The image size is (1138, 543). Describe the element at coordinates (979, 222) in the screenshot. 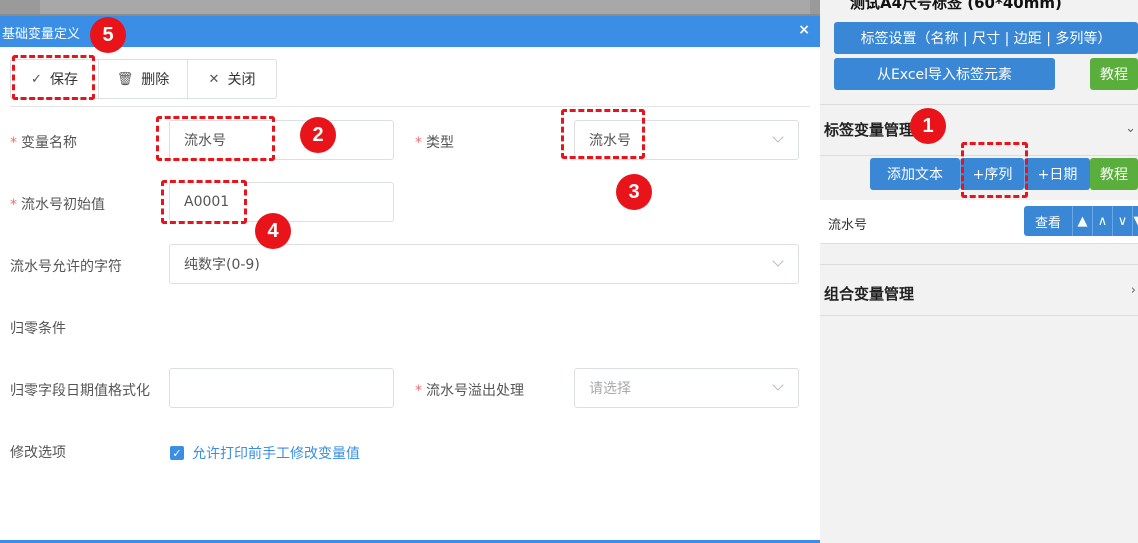

I see `variable-row: 流水号 查看 ▲ ∧ ∨ ▼` at that location.